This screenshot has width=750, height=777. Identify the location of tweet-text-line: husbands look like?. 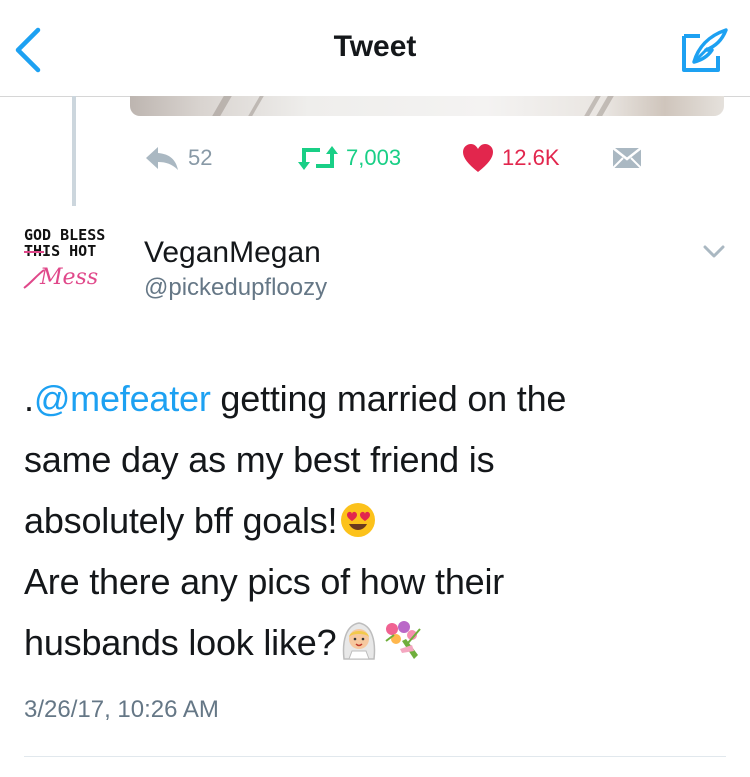
(374, 642).